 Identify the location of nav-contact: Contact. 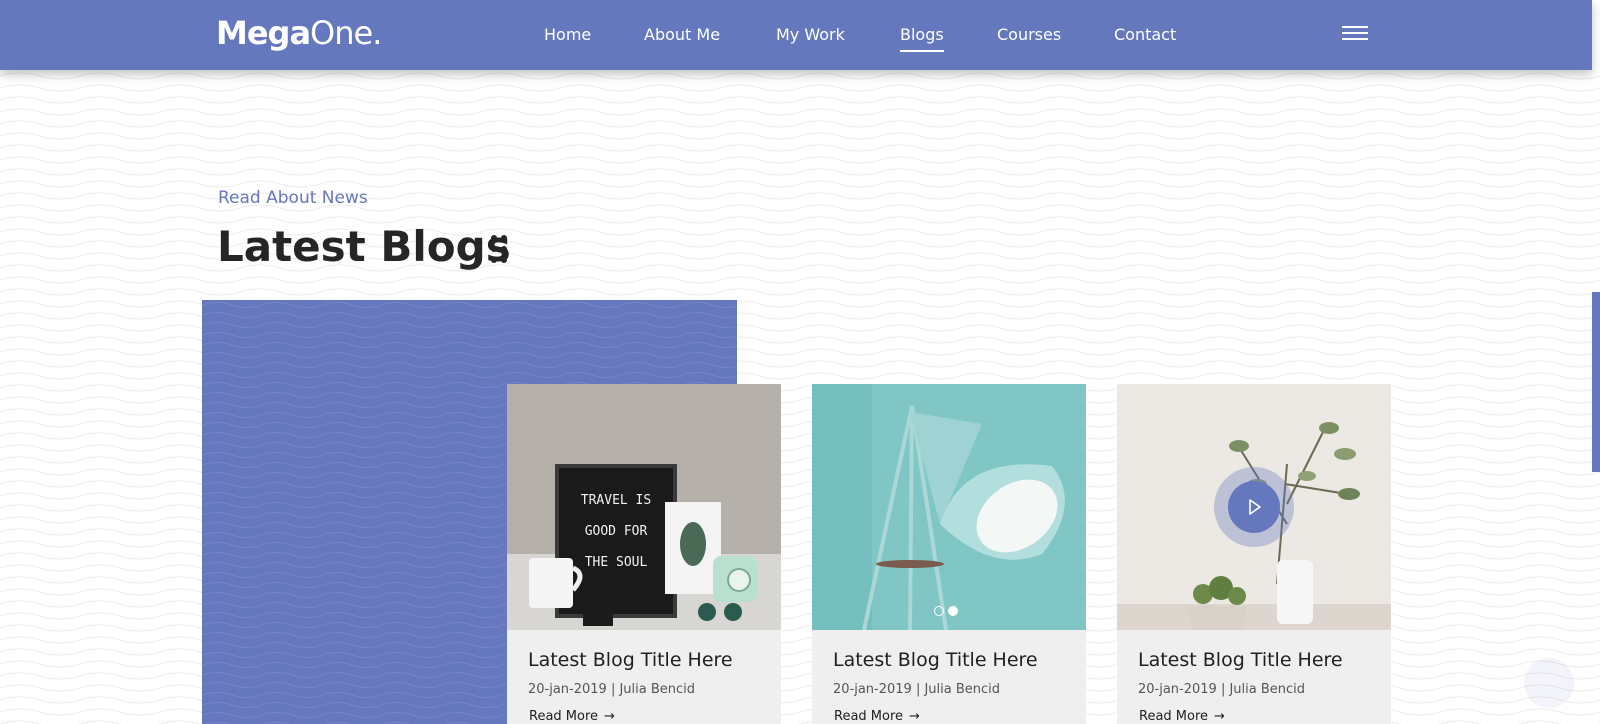
(1145, 34).